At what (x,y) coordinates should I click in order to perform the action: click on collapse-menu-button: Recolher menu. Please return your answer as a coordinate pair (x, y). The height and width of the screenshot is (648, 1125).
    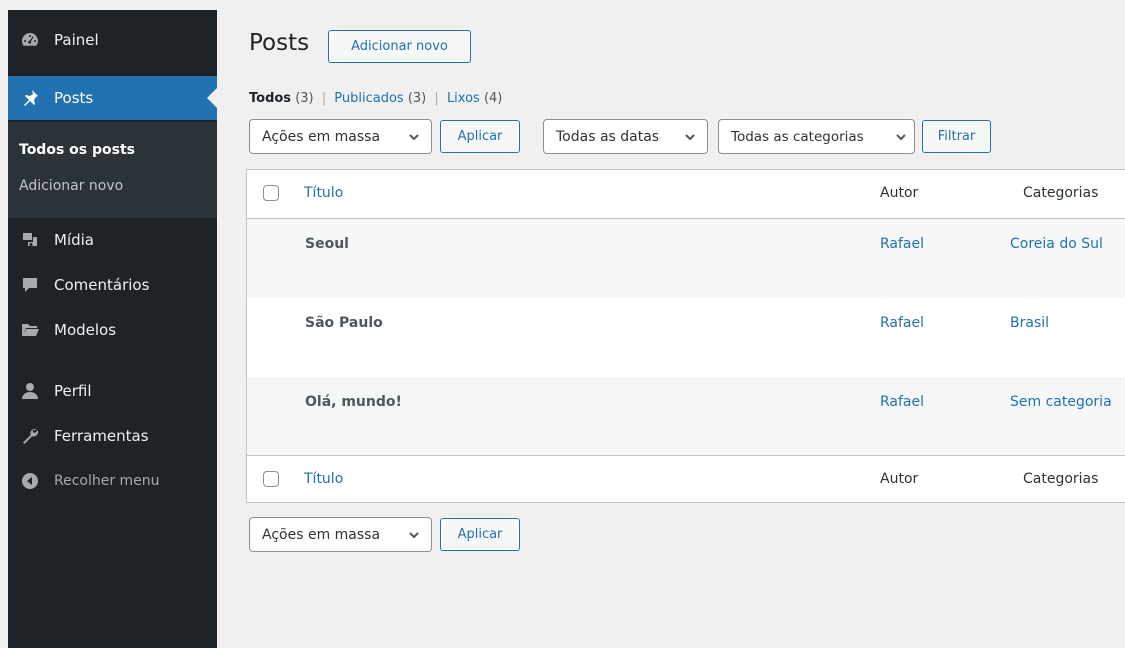
    Looking at the image, I should click on (112, 481).